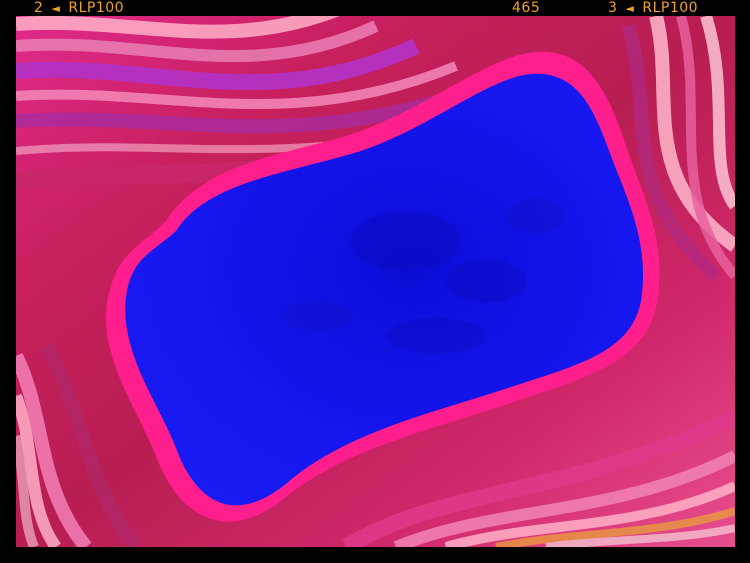 Image resolution: width=750 pixels, height=563 pixels. I want to click on edge-marking-right: 3 ◄ RLP100, so click(653, 8).